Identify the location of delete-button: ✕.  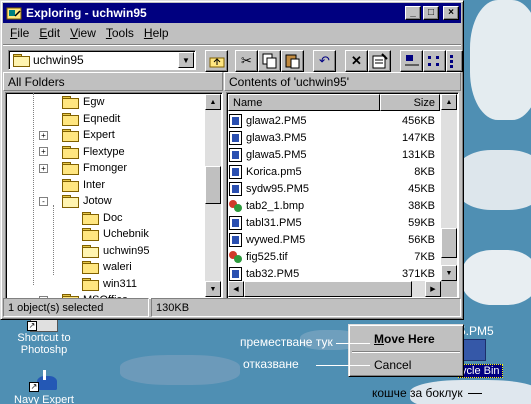
(356, 61).